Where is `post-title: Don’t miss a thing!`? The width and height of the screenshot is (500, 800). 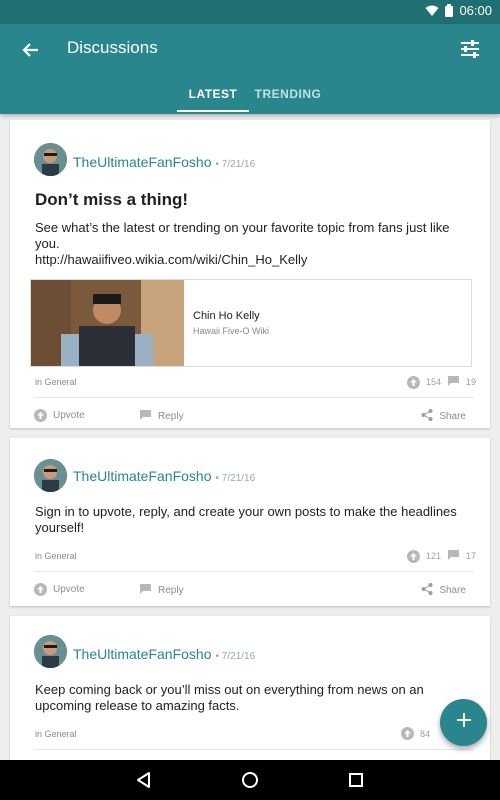 post-title: Don’t miss a thing! is located at coordinates (111, 199).